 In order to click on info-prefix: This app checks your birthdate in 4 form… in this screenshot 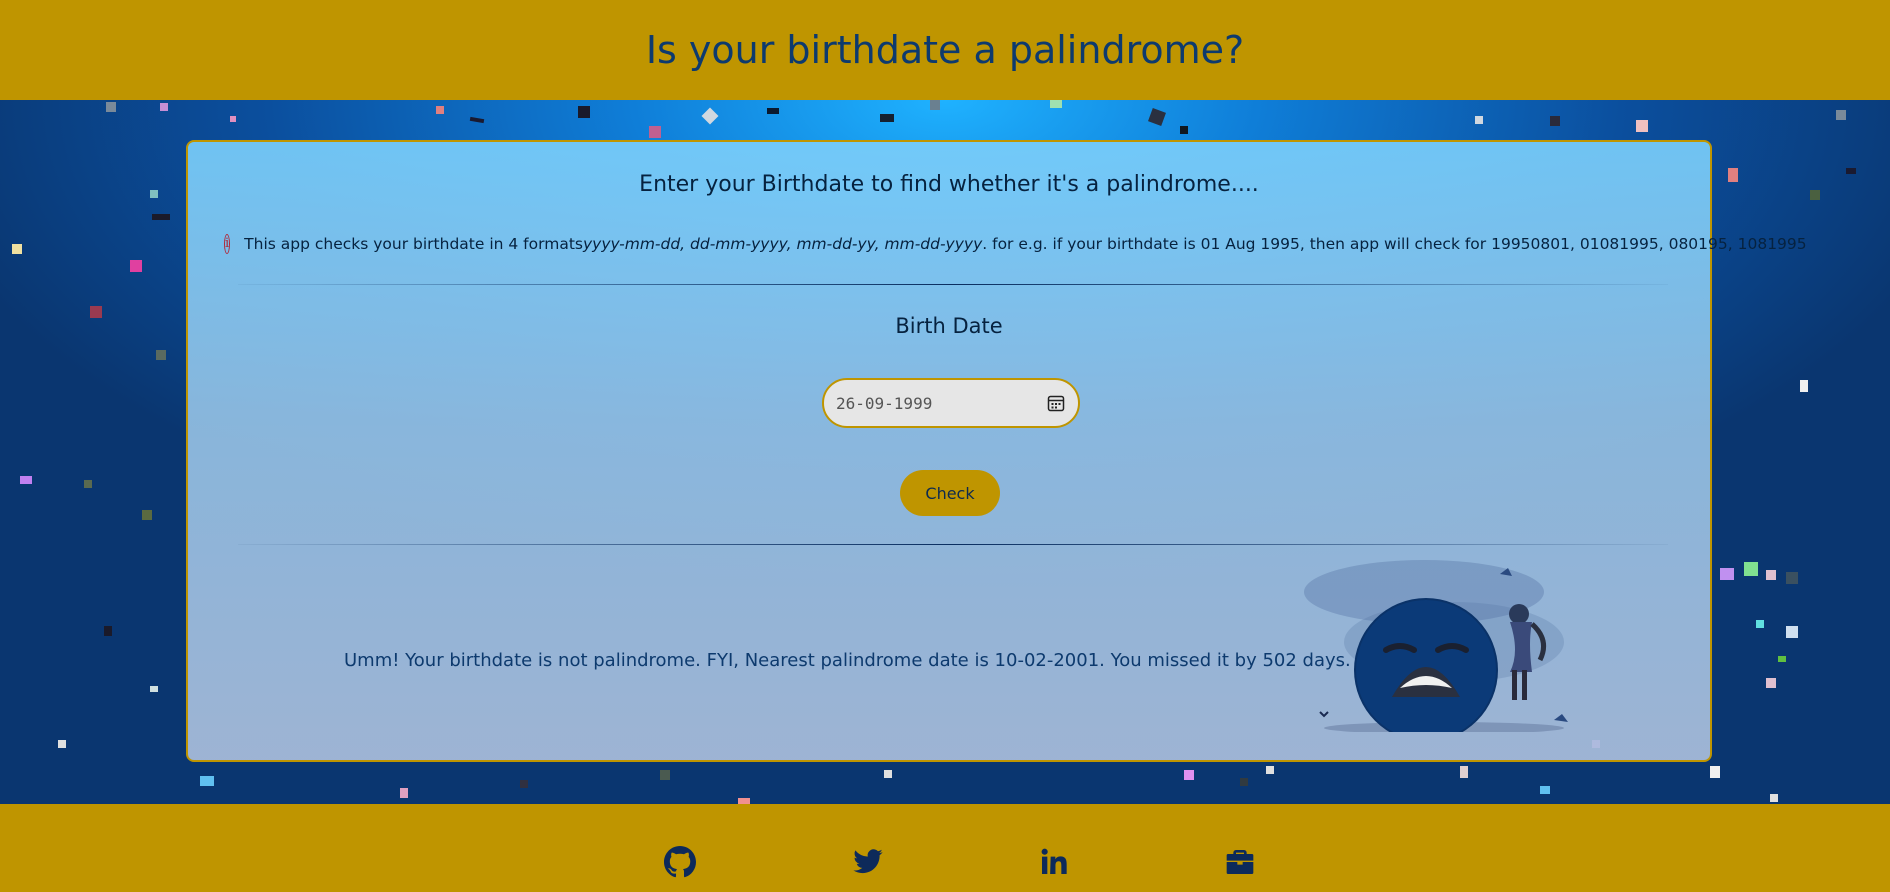, I will do `click(413, 244)`.